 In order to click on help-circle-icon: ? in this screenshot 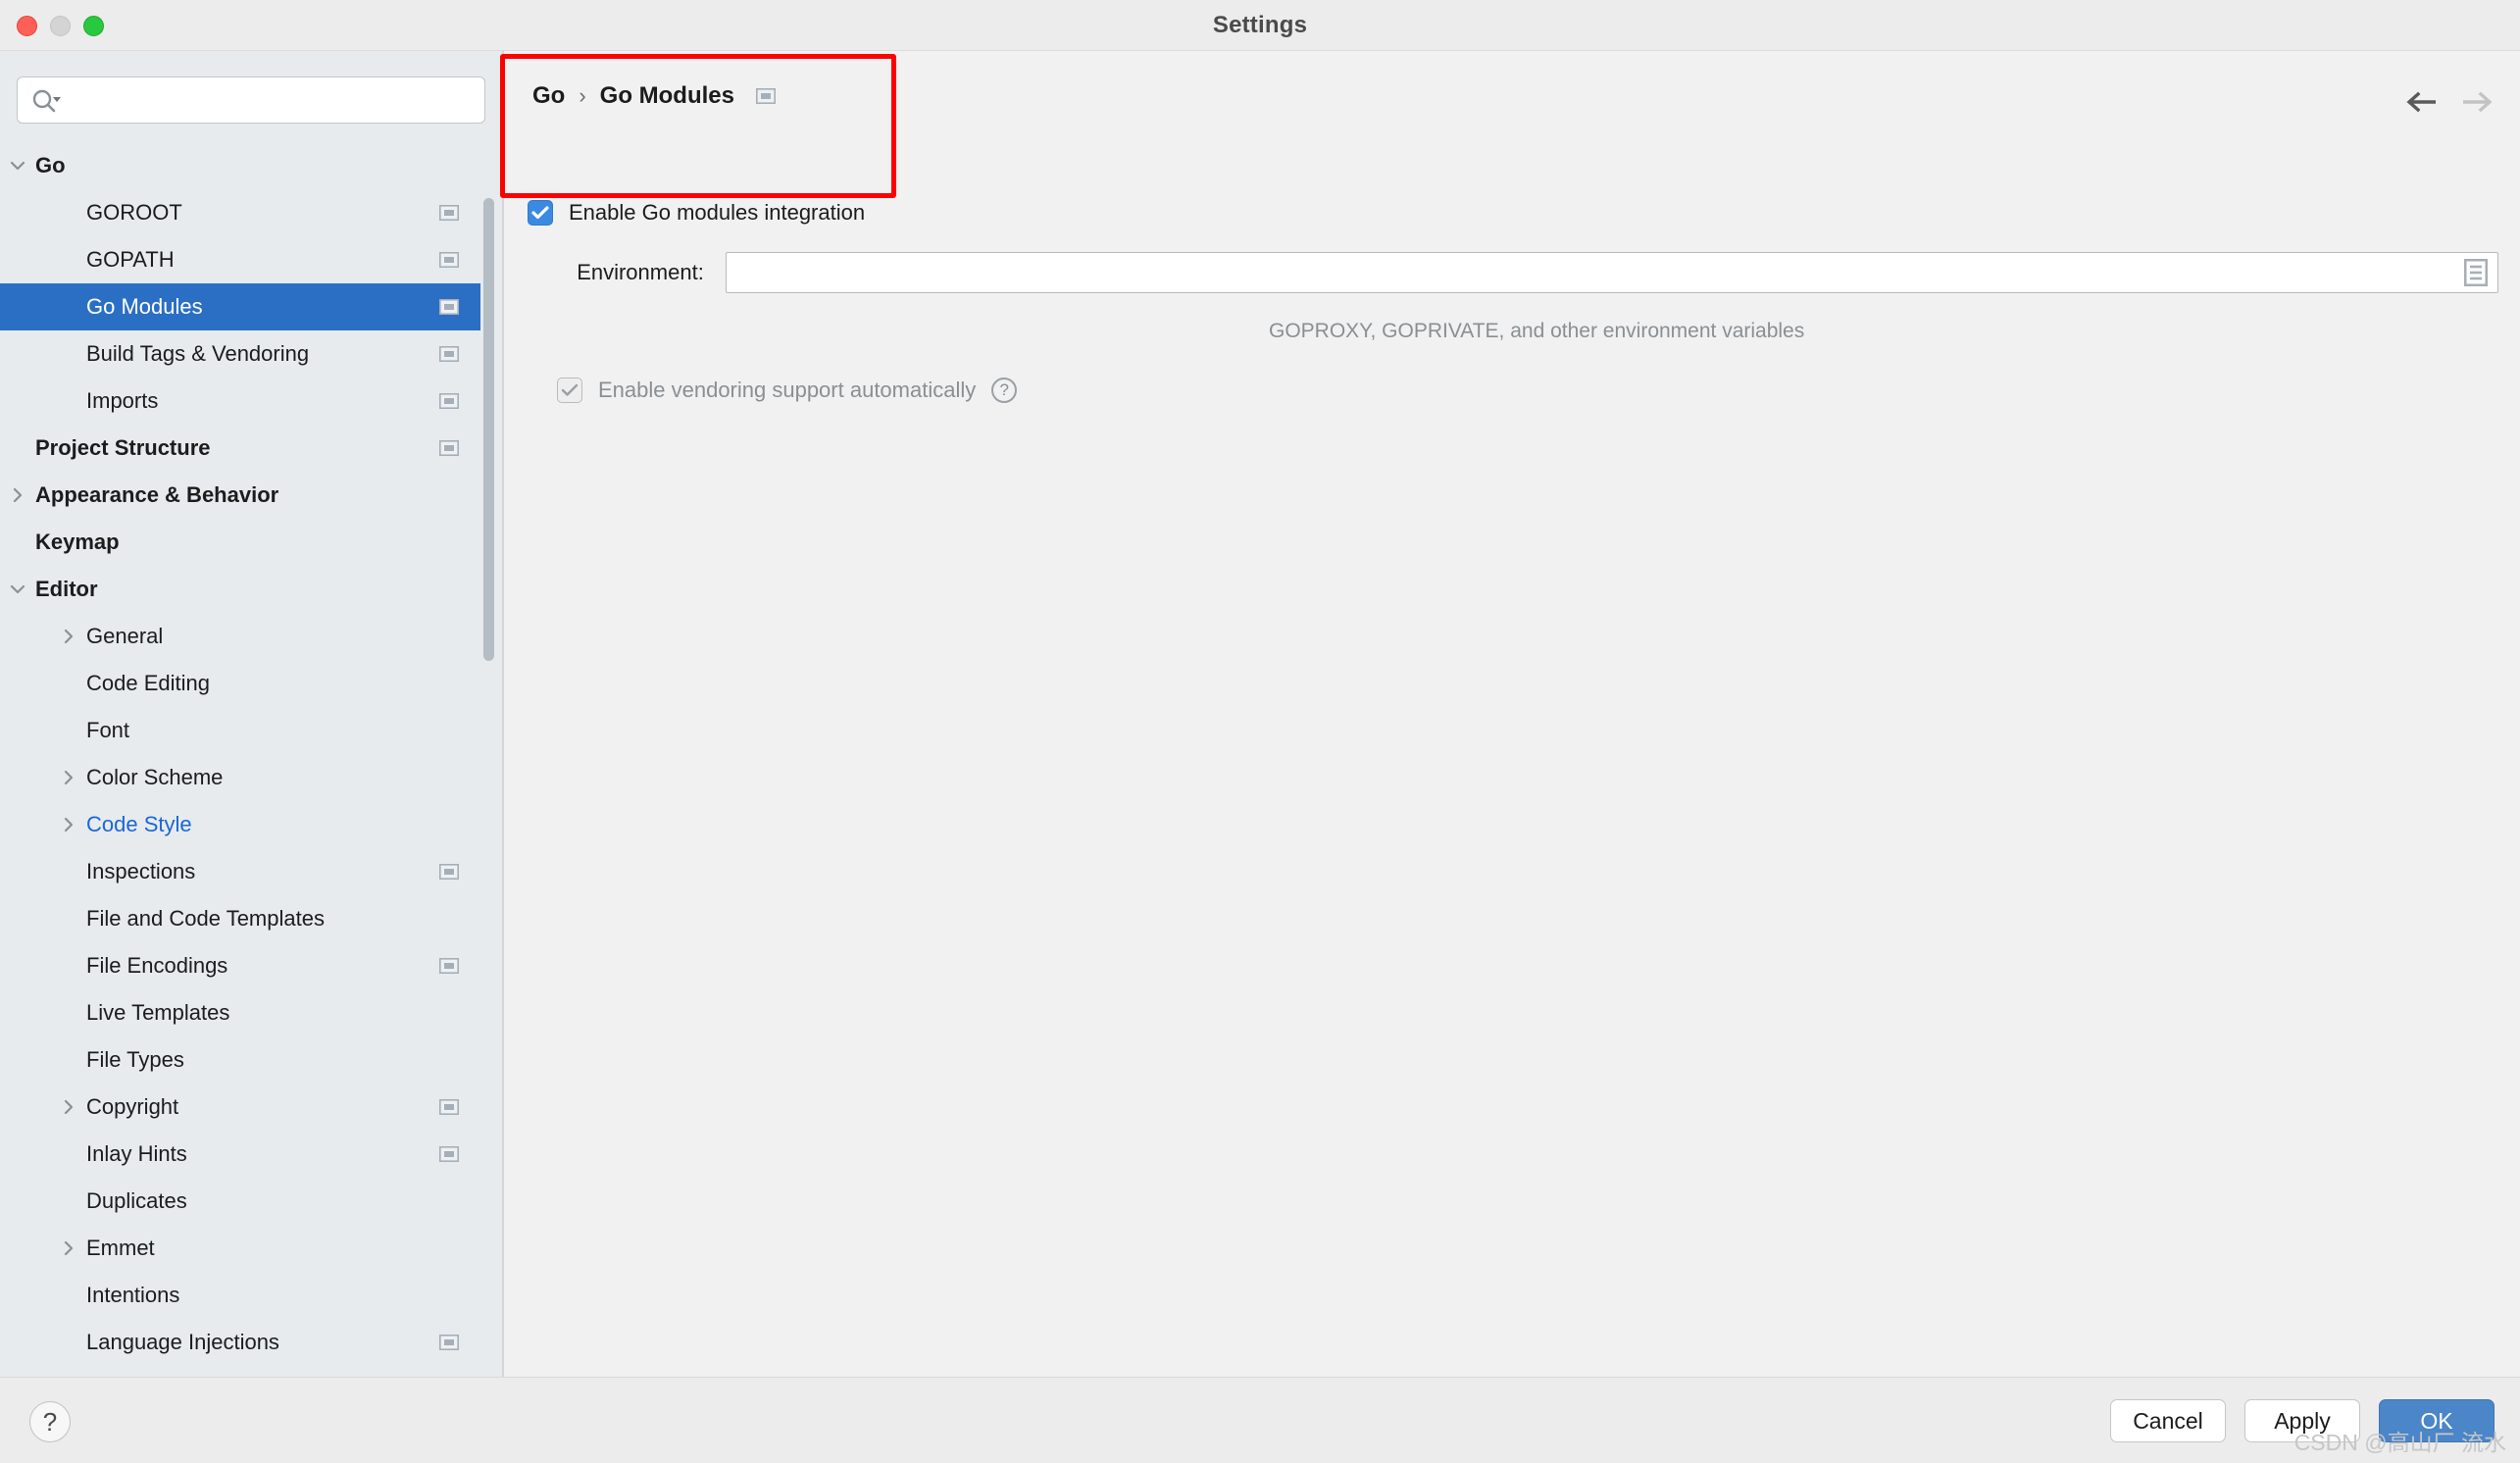, I will do `click(1004, 391)`.